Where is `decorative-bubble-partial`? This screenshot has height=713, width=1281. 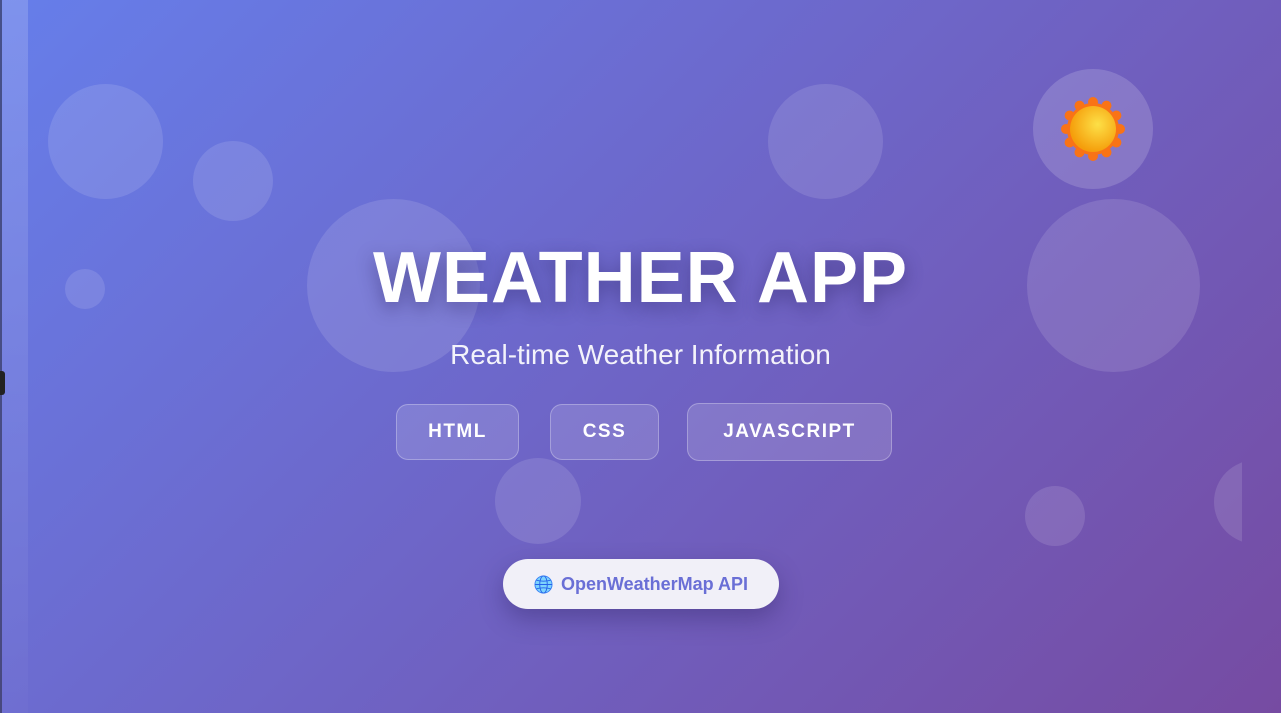 decorative-bubble-partial is located at coordinates (1228, 502).